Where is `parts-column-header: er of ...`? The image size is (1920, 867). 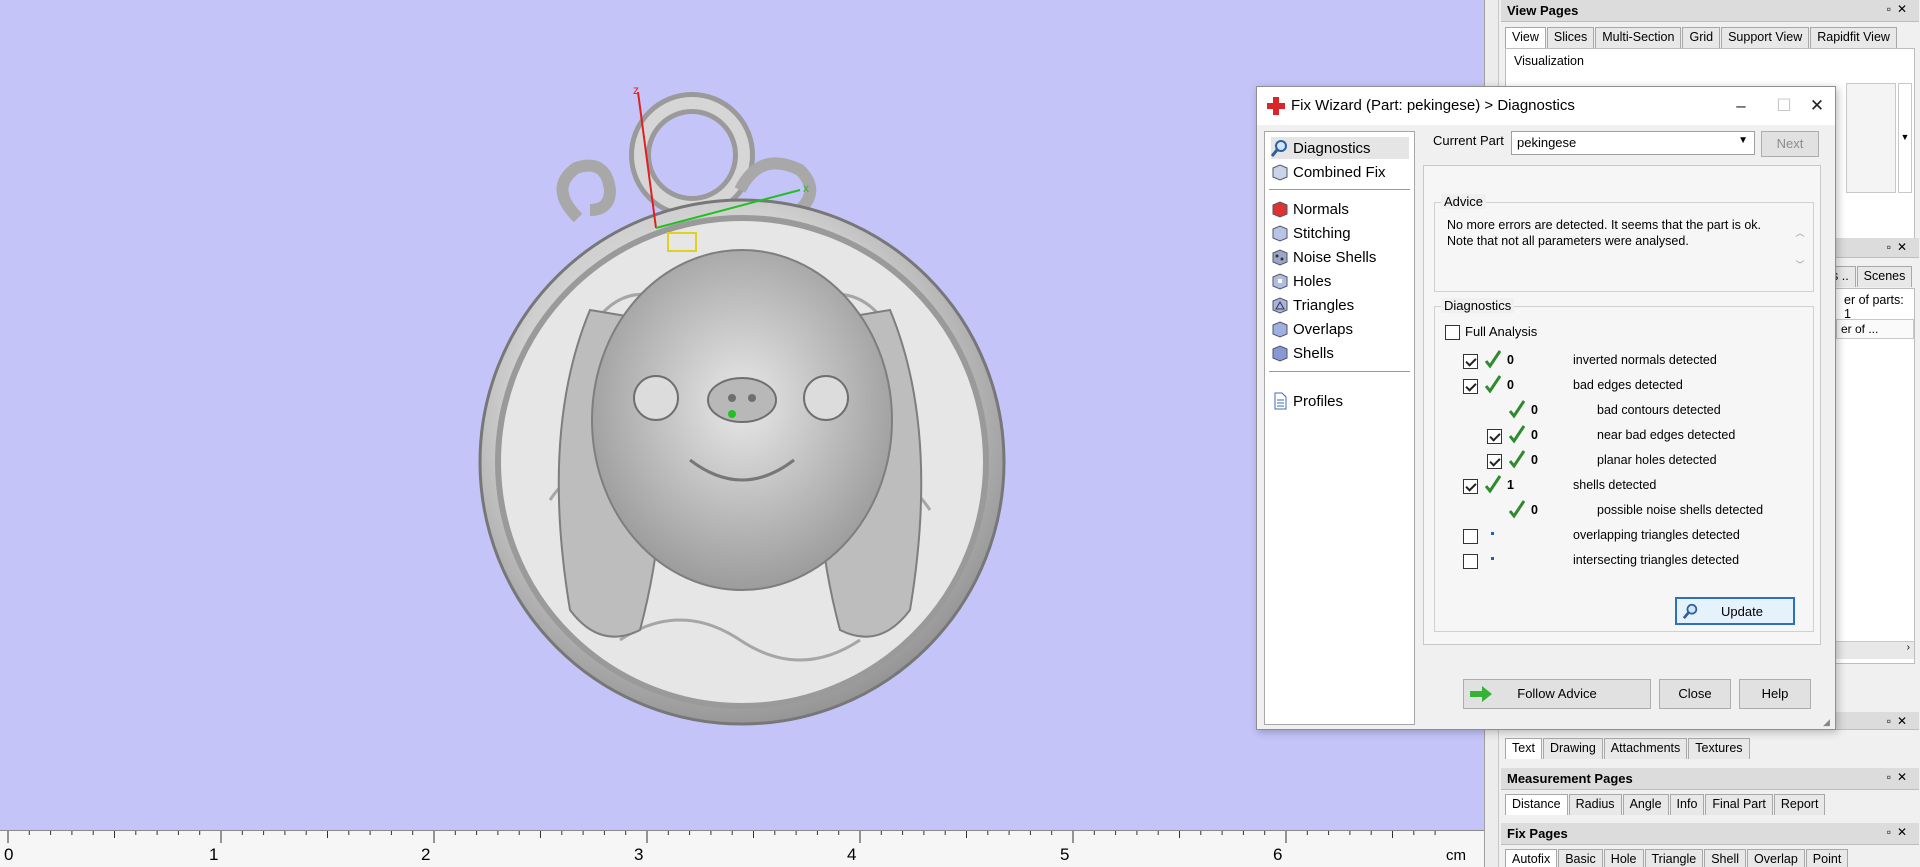
parts-column-header: er of ... is located at coordinates (1875, 329).